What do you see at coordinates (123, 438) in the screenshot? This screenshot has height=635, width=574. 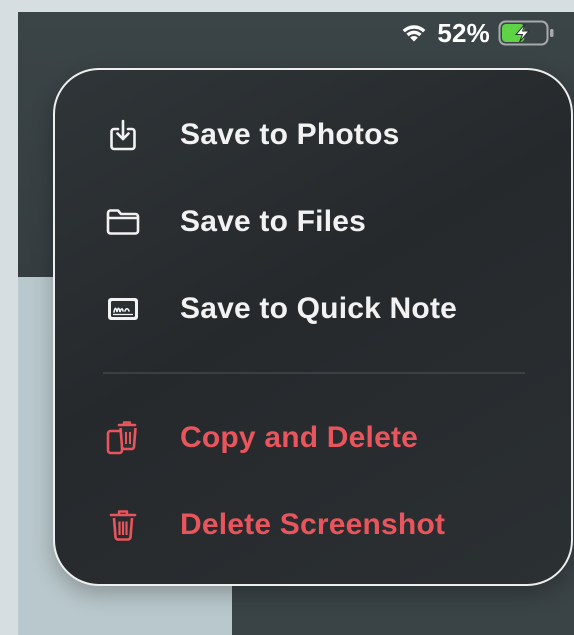 I see `copy-trash-icon` at bounding box center [123, 438].